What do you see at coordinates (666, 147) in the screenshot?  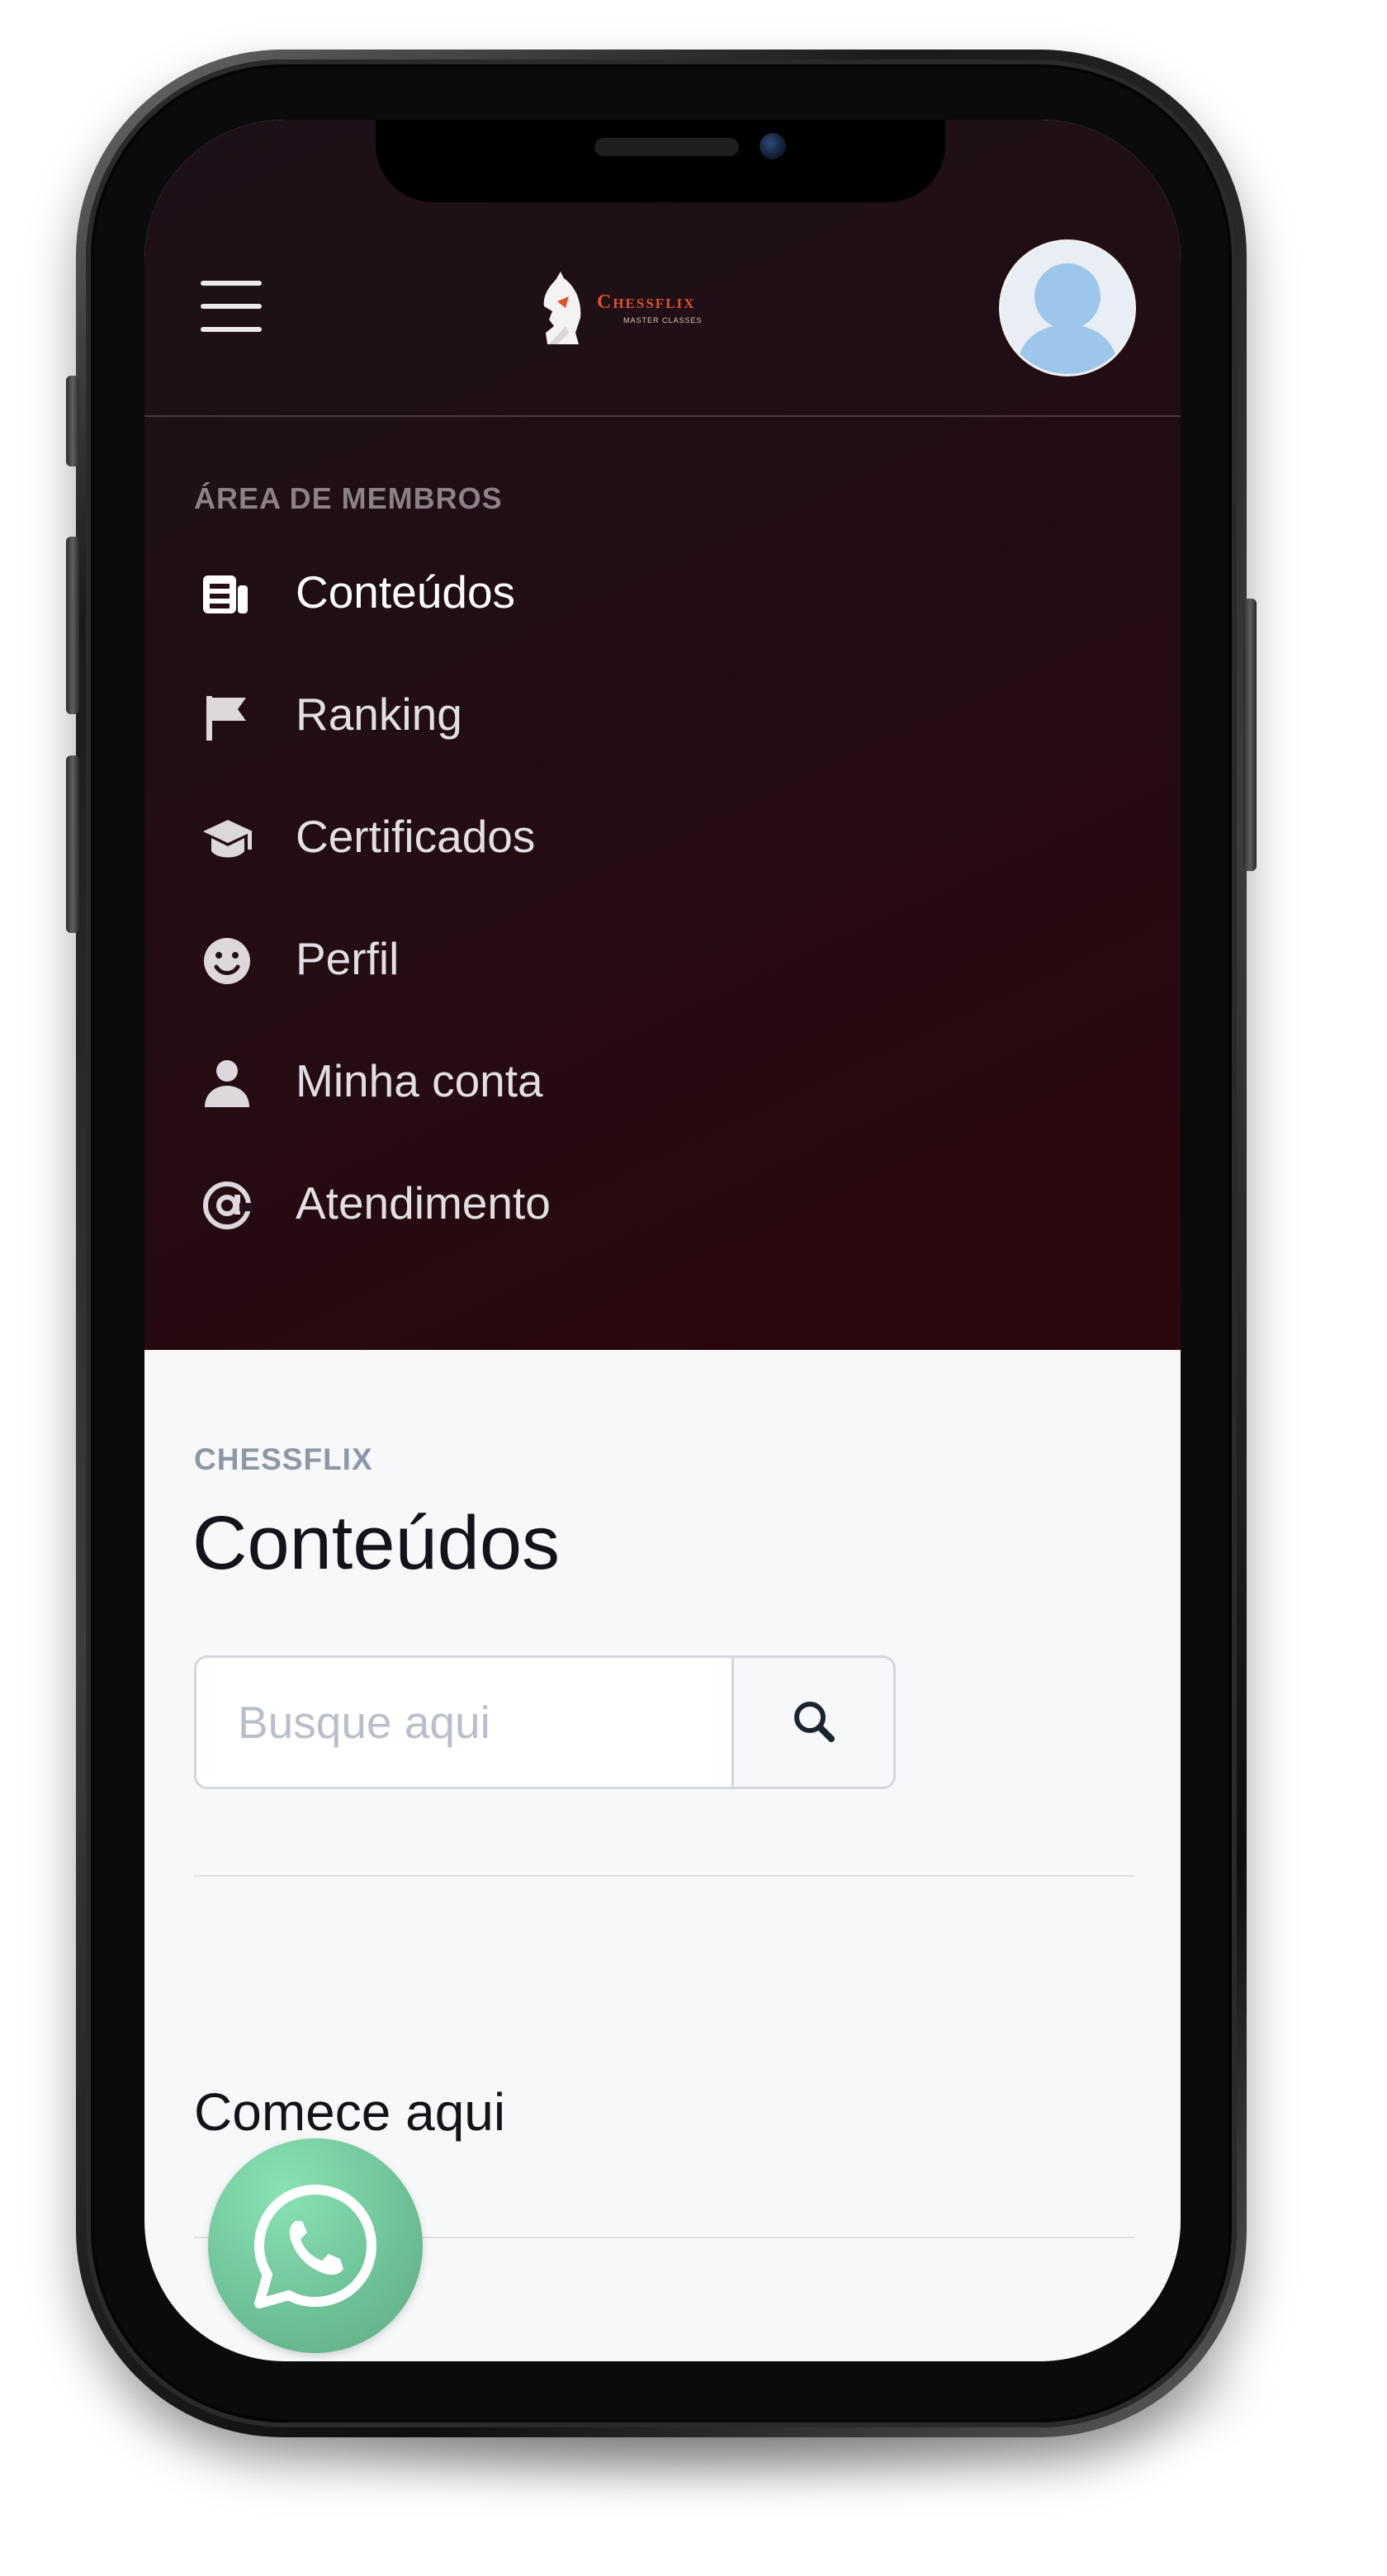 I see `earpiece-speaker` at bounding box center [666, 147].